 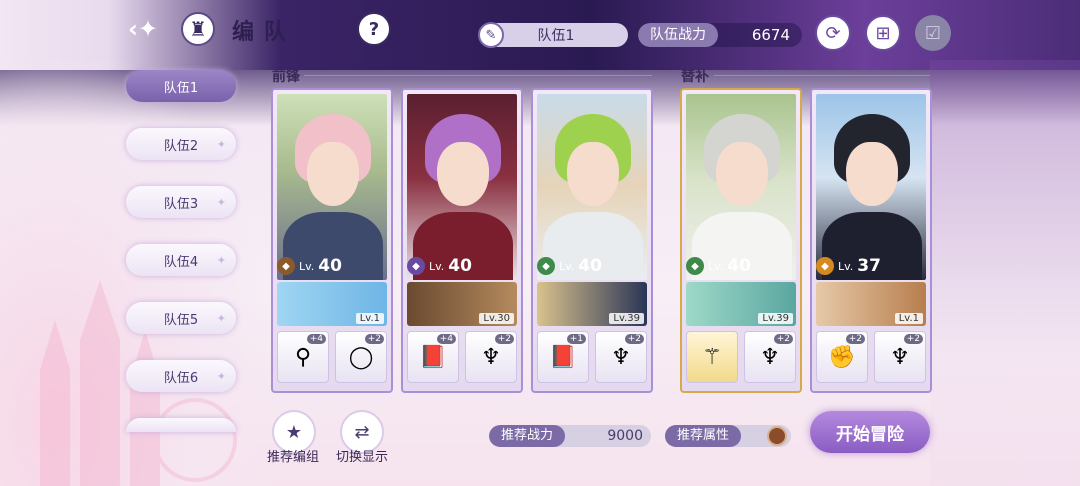 What do you see at coordinates (908, 318) in the screenshot?
I see `support-level: Lv.1` at bounding box center [908, 318].